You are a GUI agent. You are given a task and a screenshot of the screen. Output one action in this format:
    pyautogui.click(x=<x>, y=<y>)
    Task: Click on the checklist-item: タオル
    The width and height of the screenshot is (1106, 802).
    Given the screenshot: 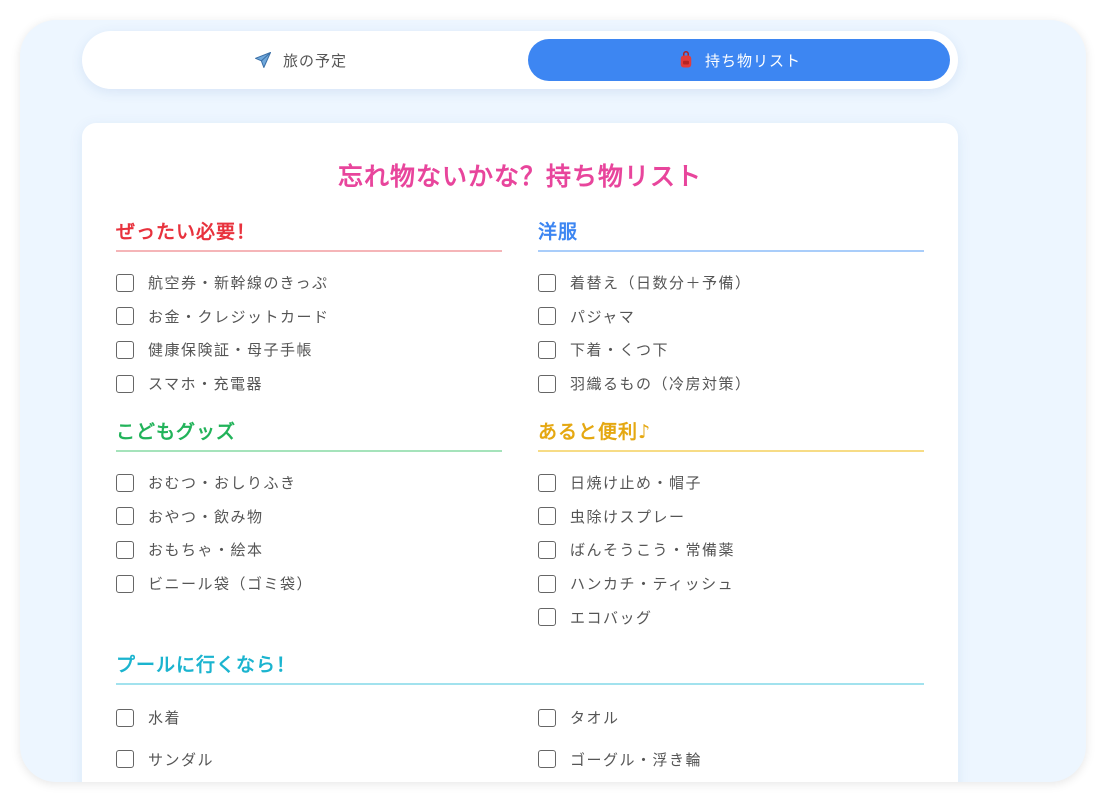 What is the action you would take?
    pyautogui.click(x=731, y=718)
    